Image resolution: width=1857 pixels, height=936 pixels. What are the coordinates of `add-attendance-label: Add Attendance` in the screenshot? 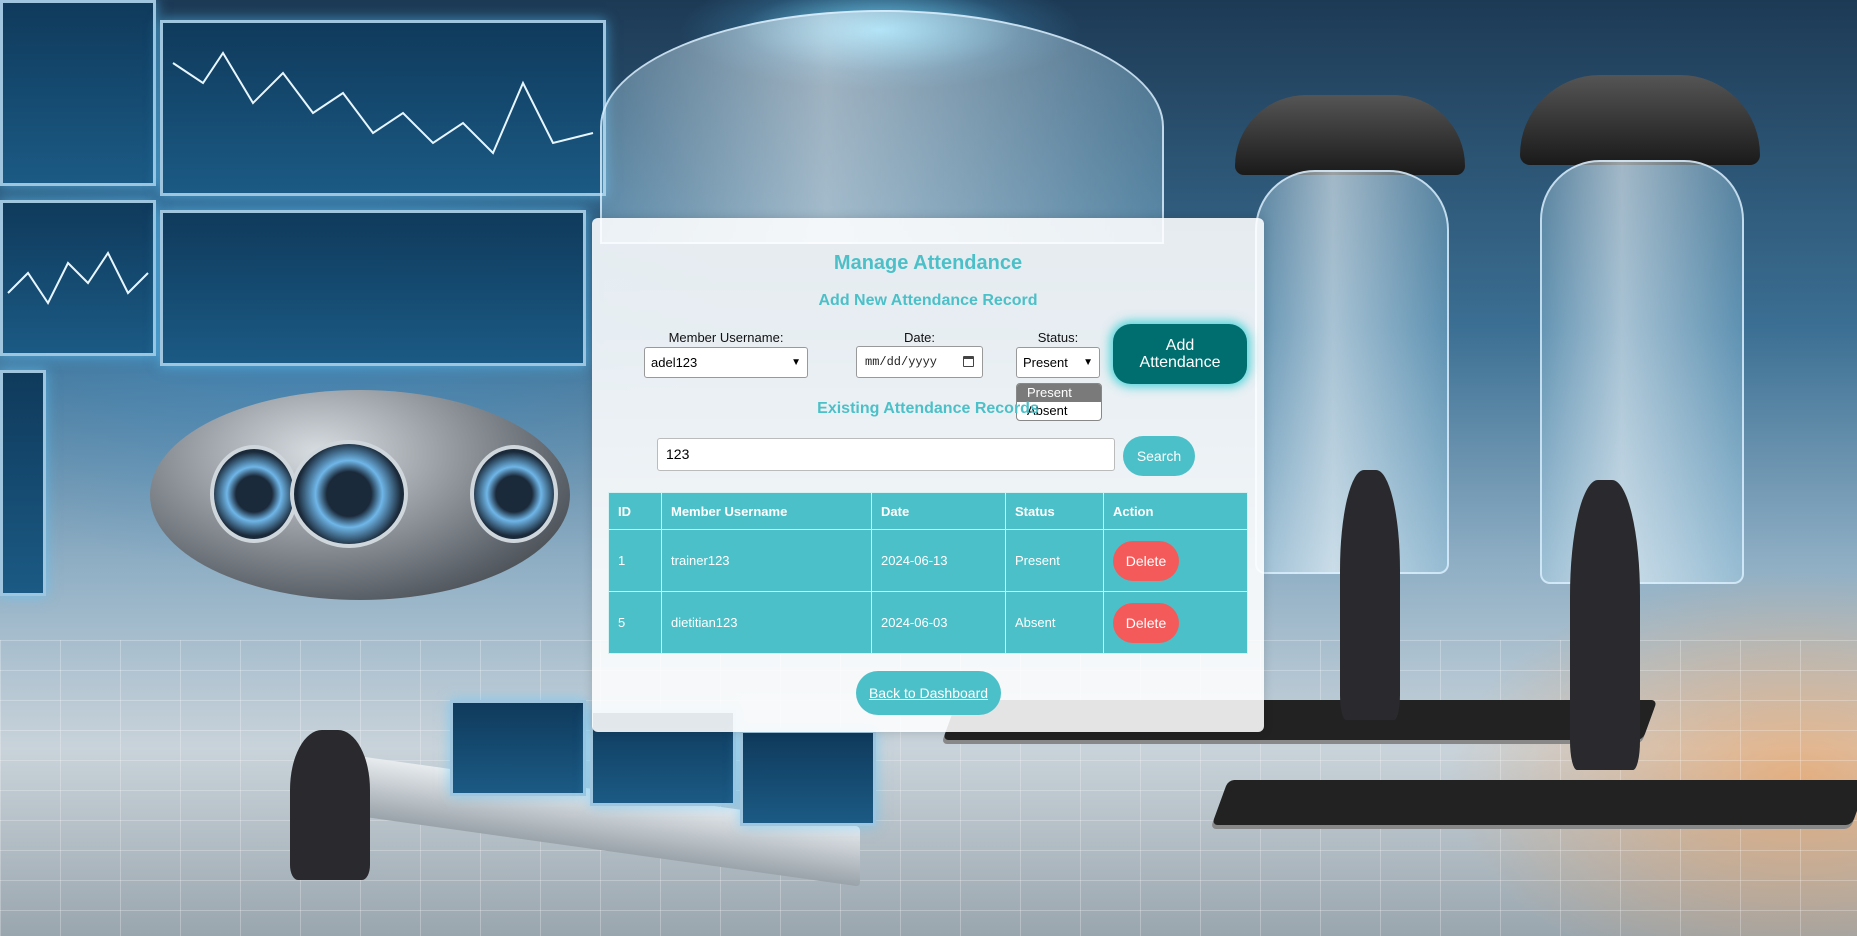 It's located at (1180, 354).